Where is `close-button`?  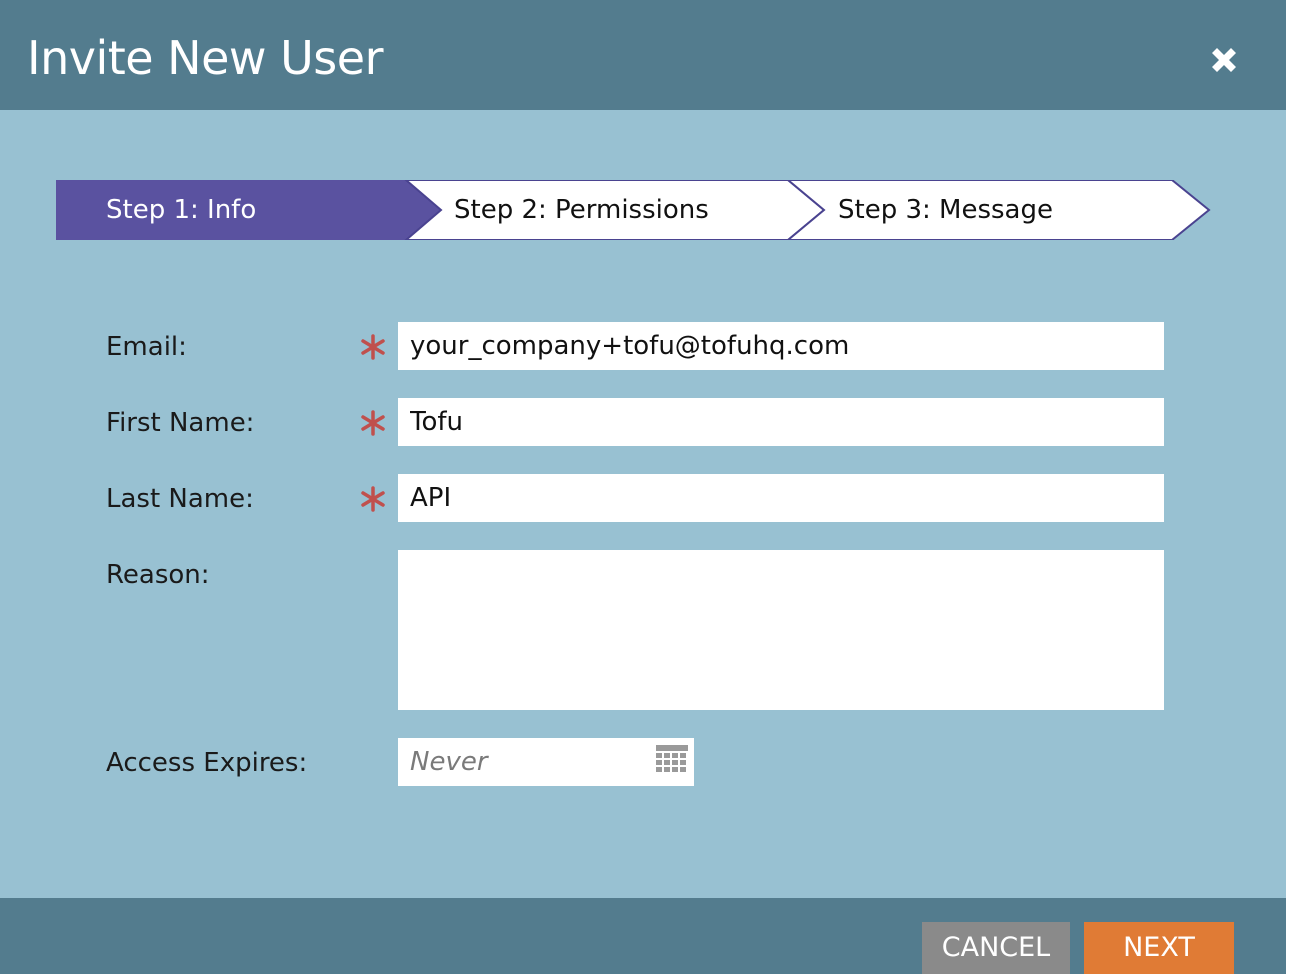 close-button is located at coordinates (1224, 60).